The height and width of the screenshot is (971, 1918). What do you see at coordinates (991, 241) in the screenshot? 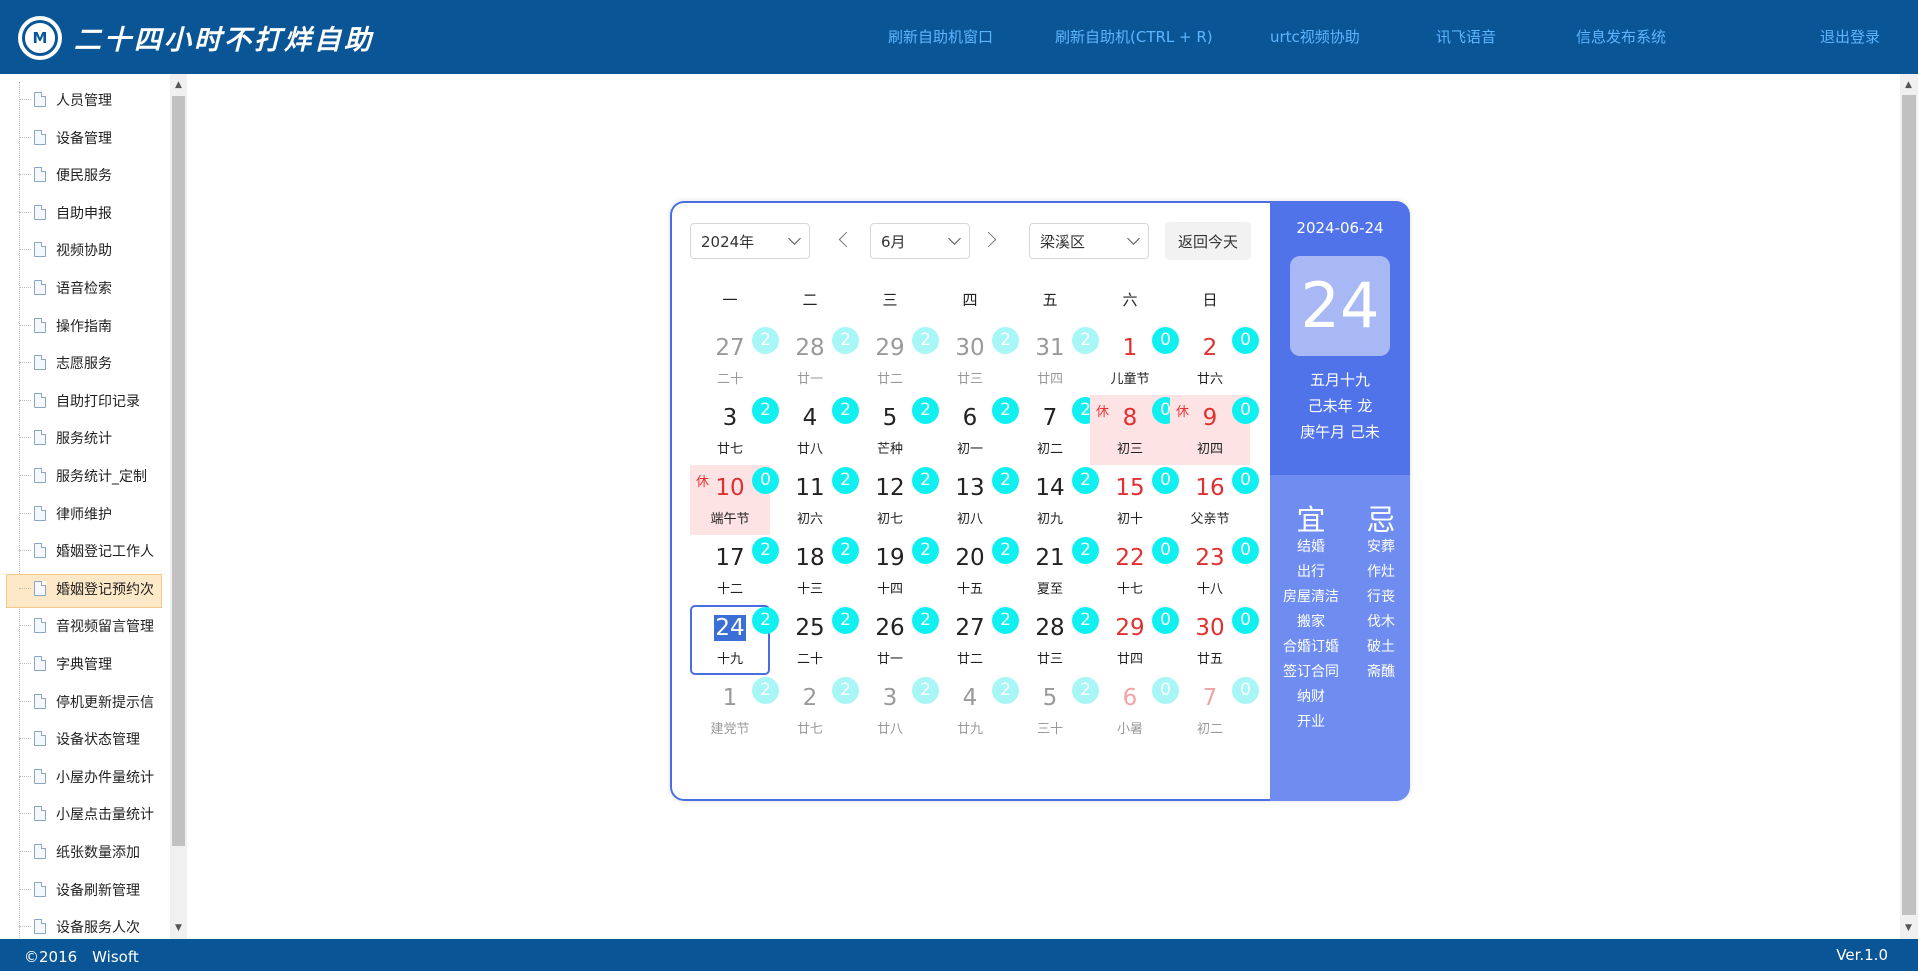
I see `next-month-button` at bounding box center [991, 241].